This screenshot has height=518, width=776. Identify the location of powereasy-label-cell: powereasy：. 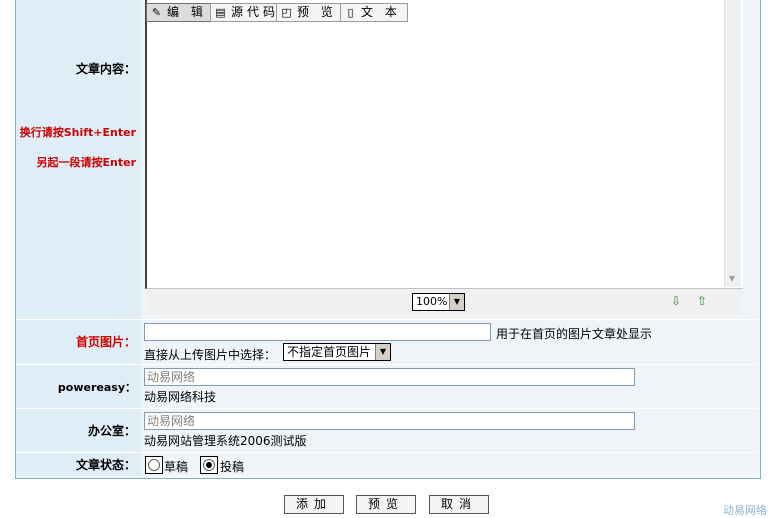
(79, 386).